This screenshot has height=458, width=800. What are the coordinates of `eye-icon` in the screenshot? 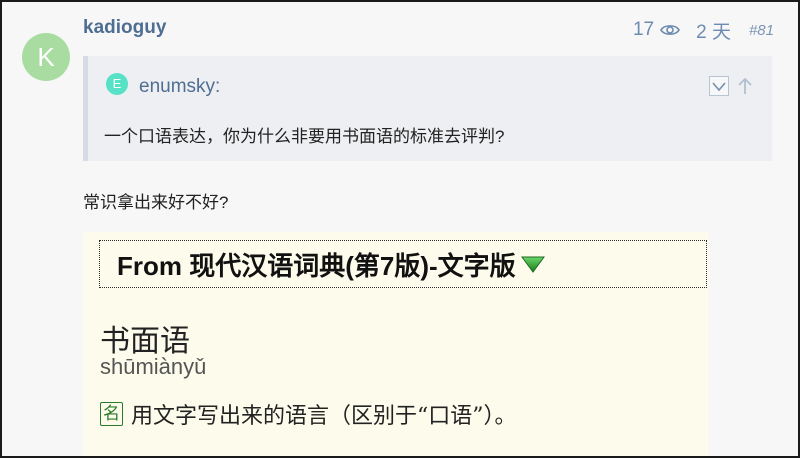 It's located at (670, 30).